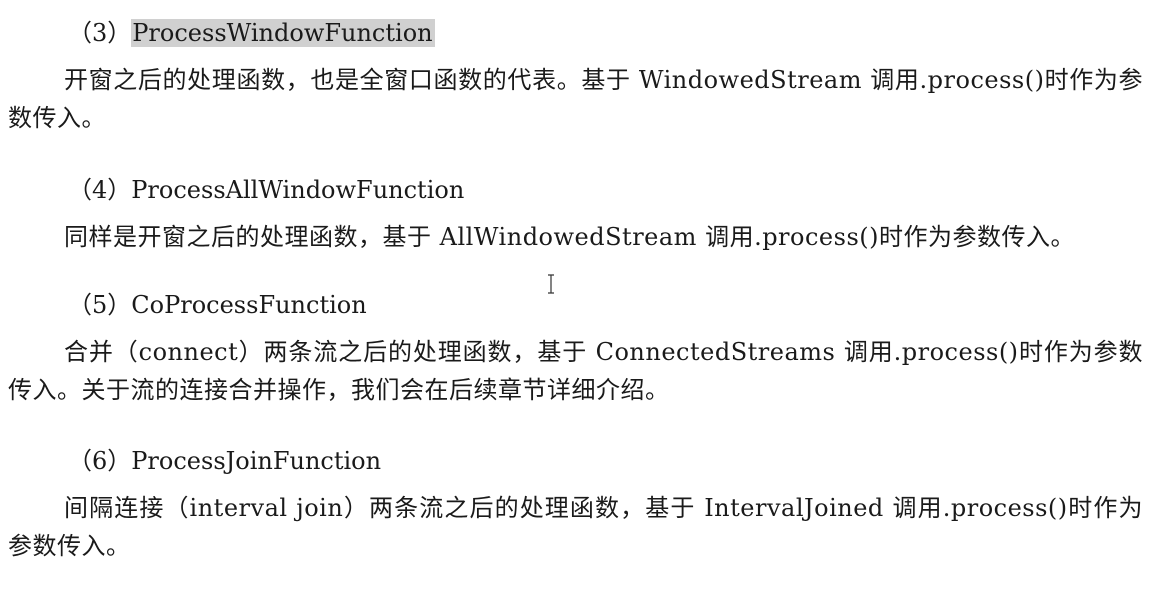  What do you see at coordinates (551, 284) in the screenshot?
I see `text-cursor-icon` at bounding box center [551, 284].